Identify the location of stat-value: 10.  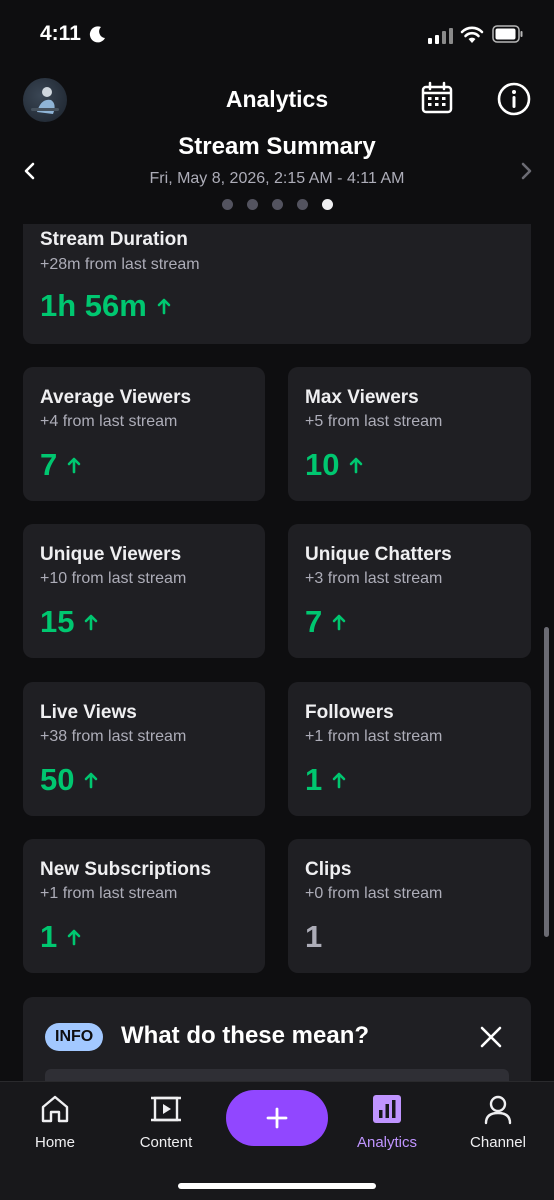
(334, 465).